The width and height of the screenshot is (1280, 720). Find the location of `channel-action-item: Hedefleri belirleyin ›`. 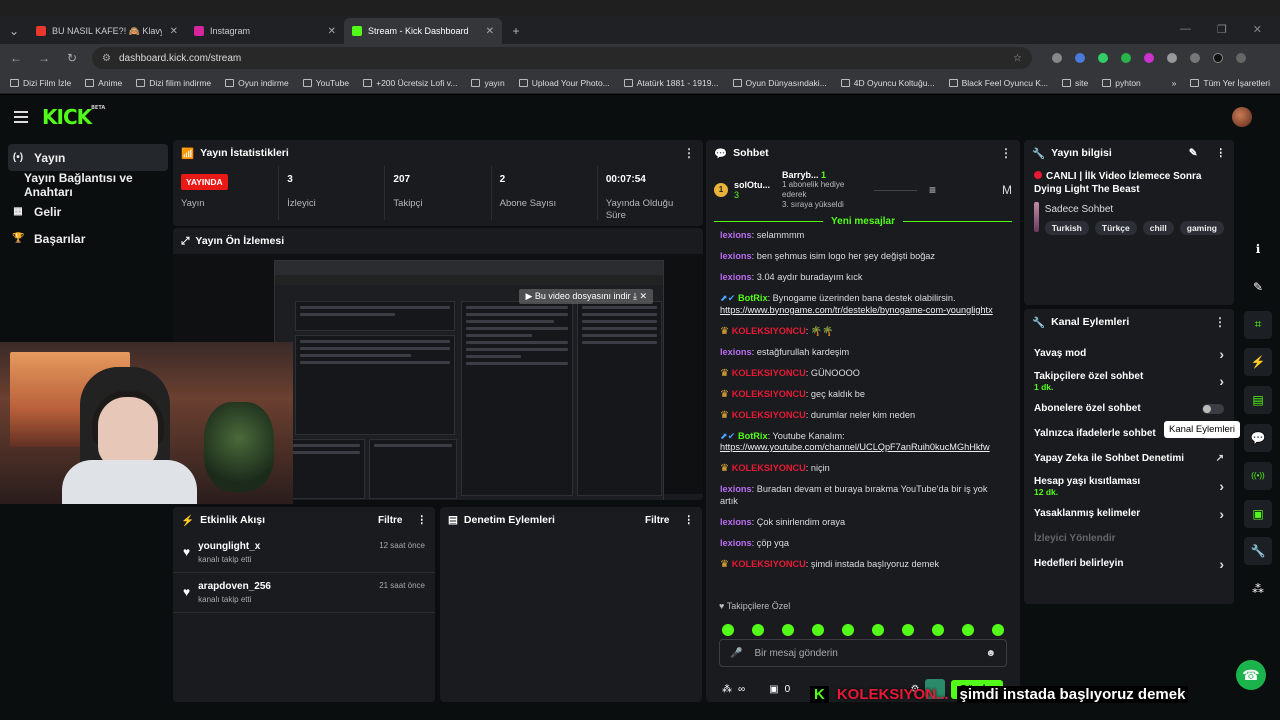

channel-action-item: Hedefleri belirleyin › is located at coordinates (1129, 563).